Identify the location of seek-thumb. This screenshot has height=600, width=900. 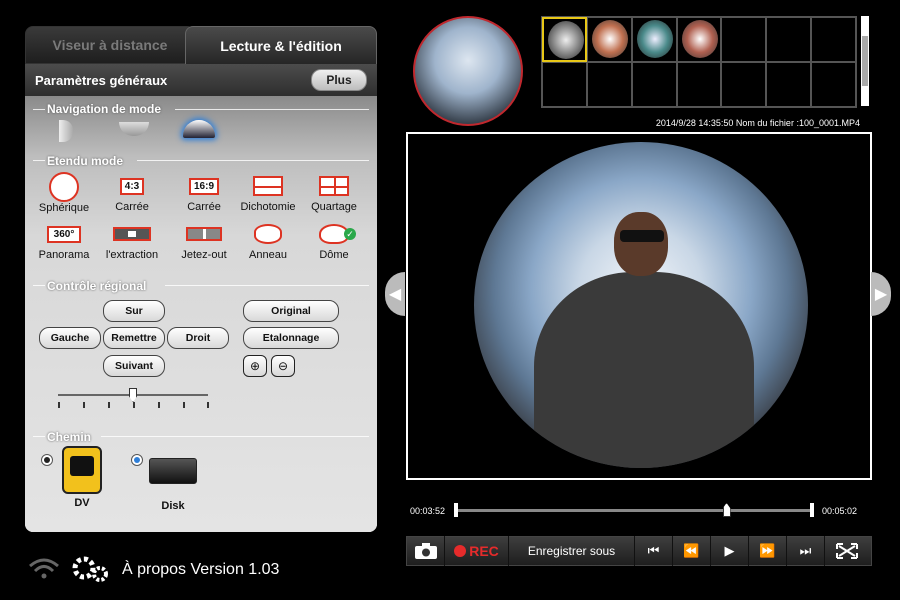
(726, 510).